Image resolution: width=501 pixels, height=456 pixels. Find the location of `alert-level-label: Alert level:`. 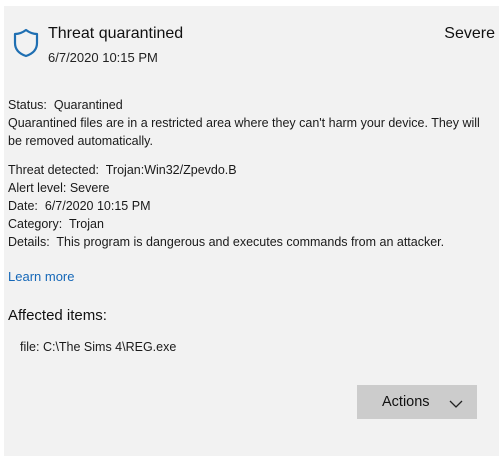

alert-level-label: Alert level: is located at coordinates (37, 188).